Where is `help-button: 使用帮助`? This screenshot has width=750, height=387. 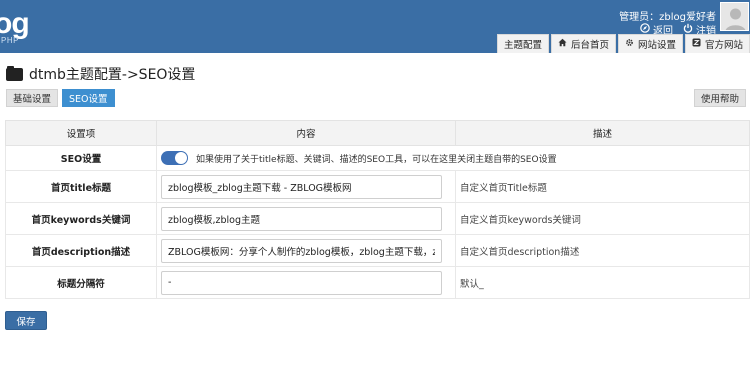 help-button: 使用帮助 is located at coordinates (719, 98).